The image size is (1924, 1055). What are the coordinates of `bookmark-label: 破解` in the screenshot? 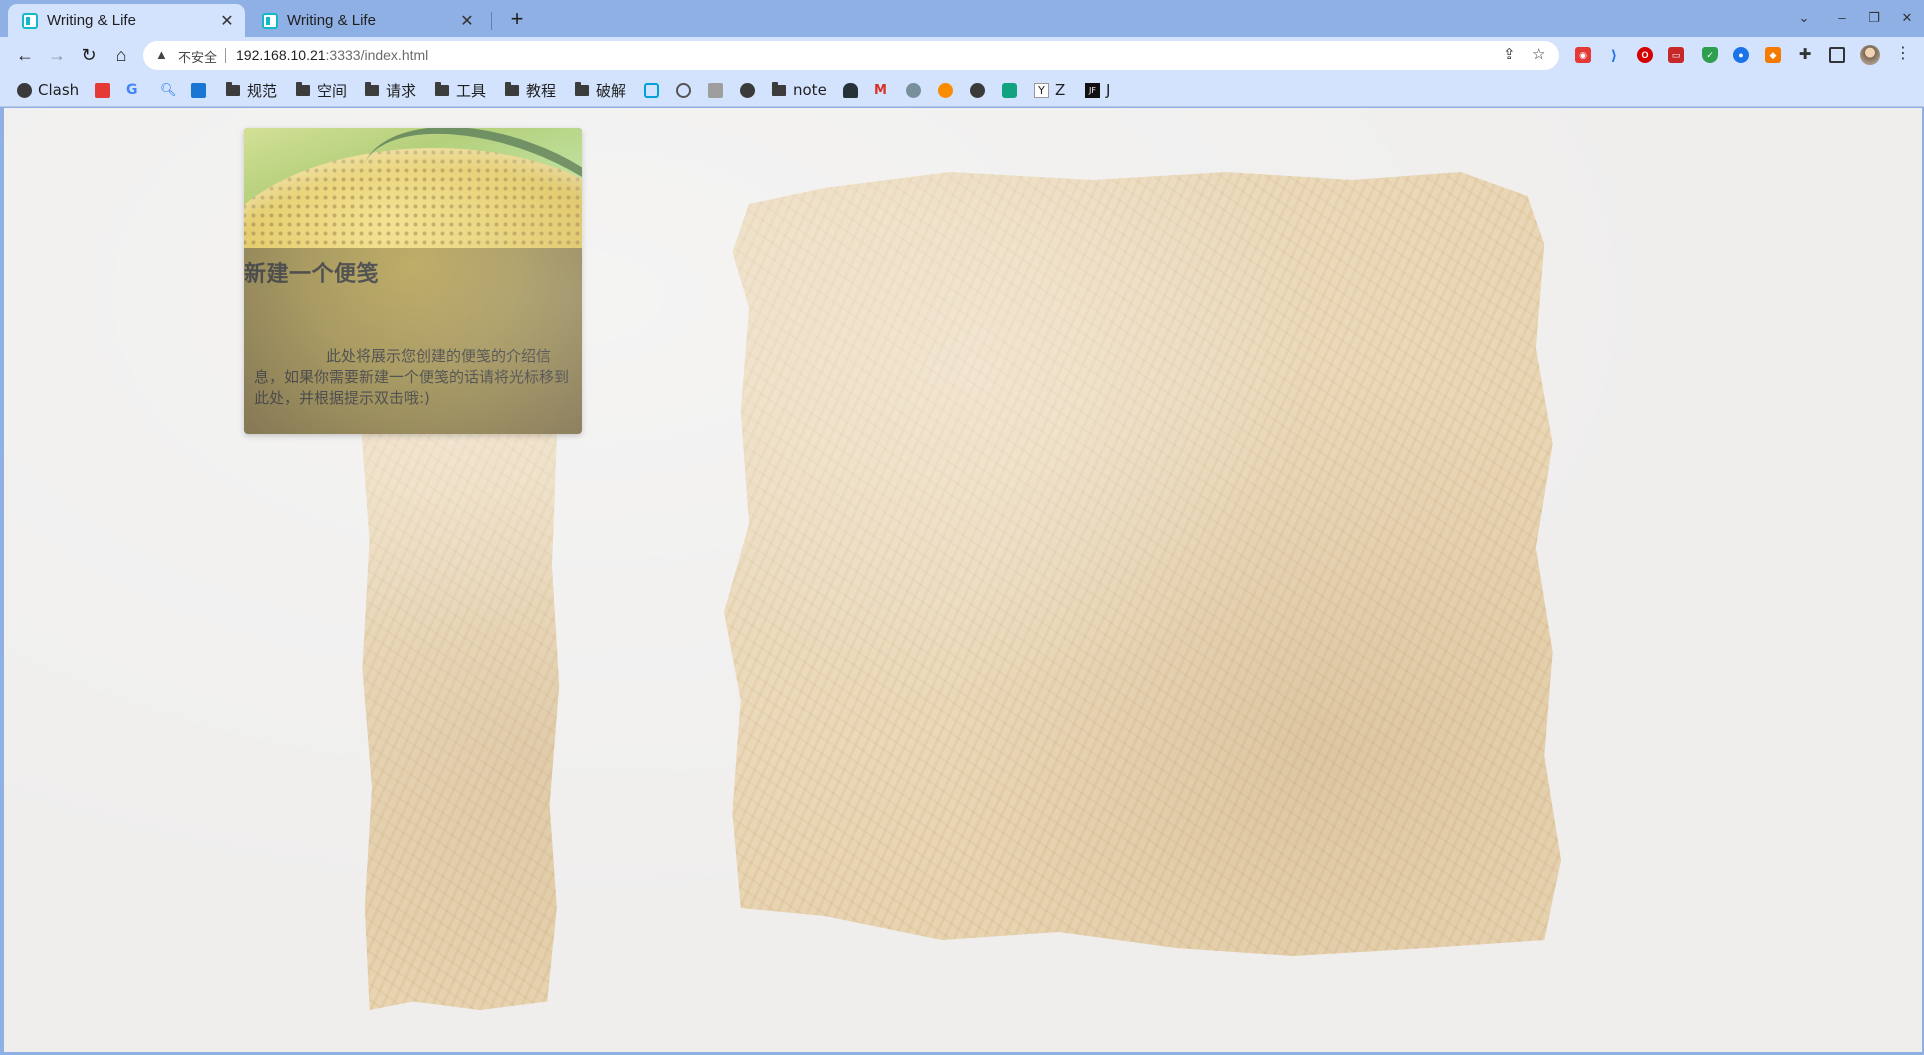 It's located at (611, 90).